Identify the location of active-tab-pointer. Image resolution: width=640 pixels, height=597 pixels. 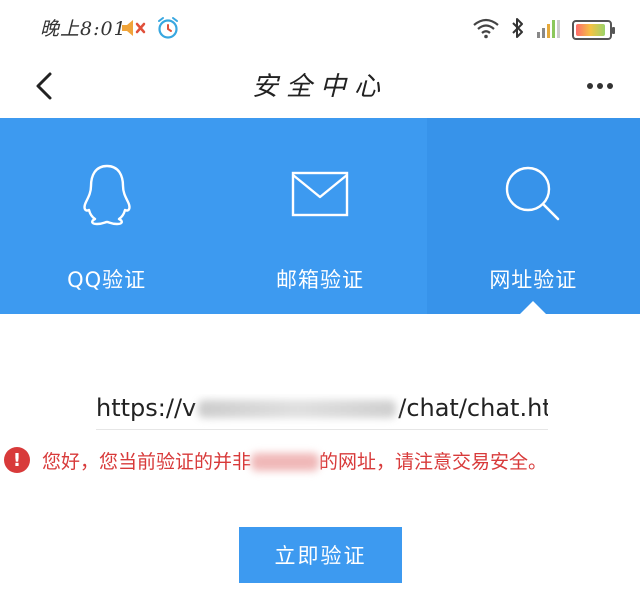
(533, 308).